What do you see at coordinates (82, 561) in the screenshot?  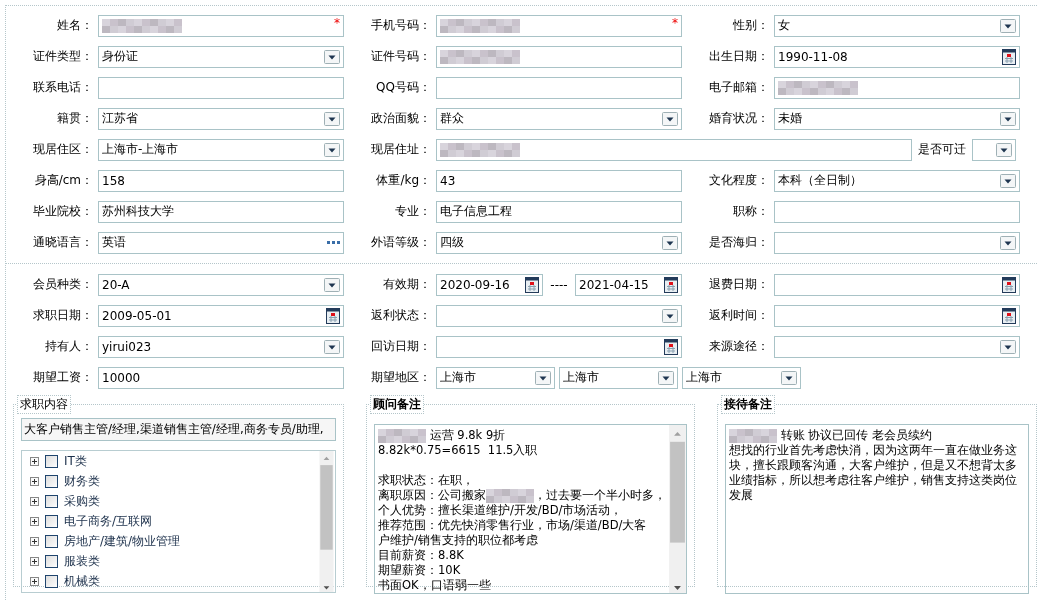 I see `tree-item: 服装类` at bounding box center [82, 561].